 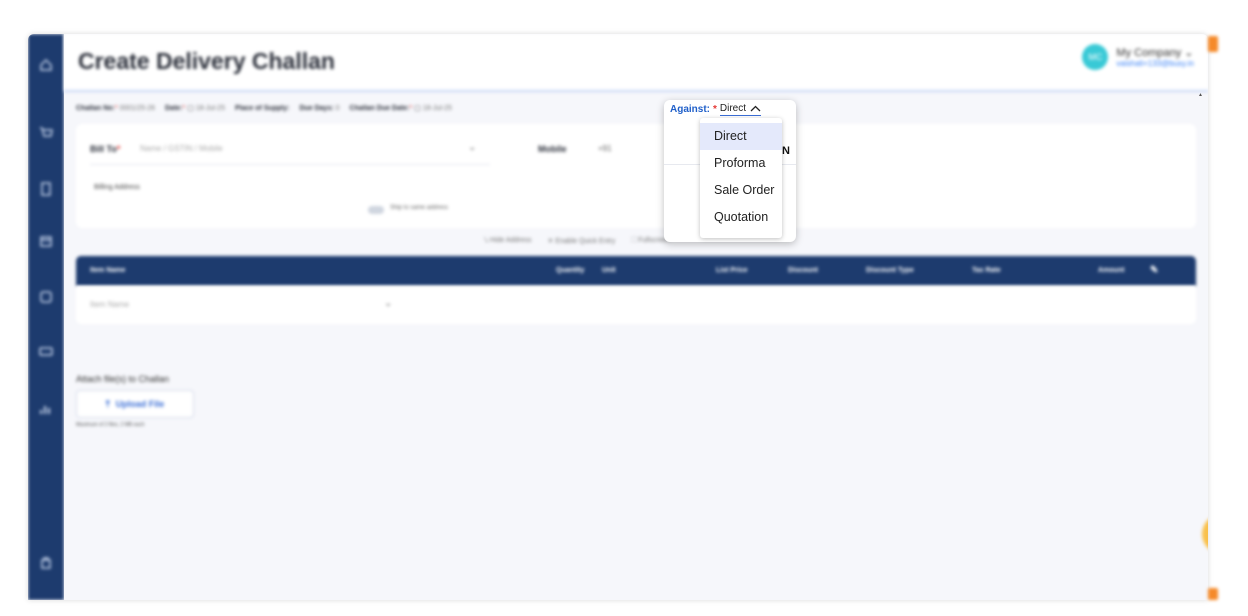 I want to click on attach-title: Attach file(s) to Challan, so click(x=123, y=379).